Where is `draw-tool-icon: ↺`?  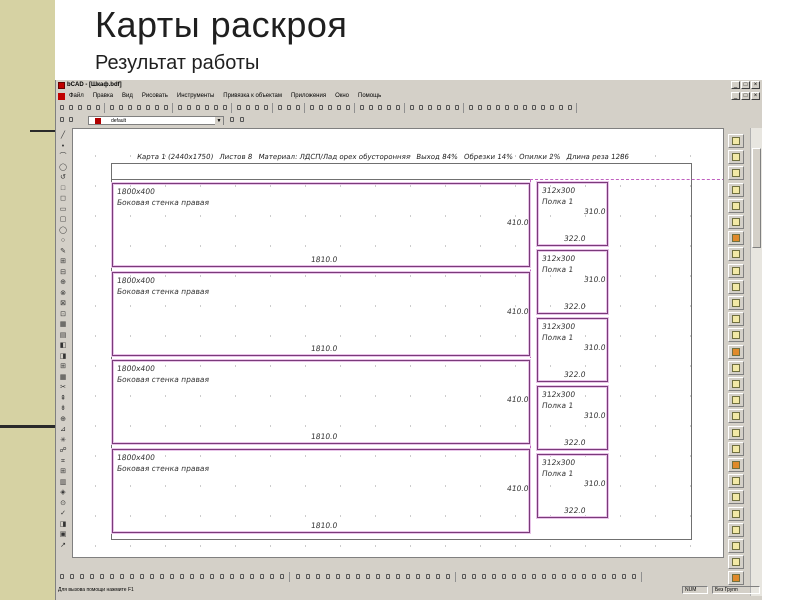 draw-tool-icon: ↺ is located at coordinates (63, 177).